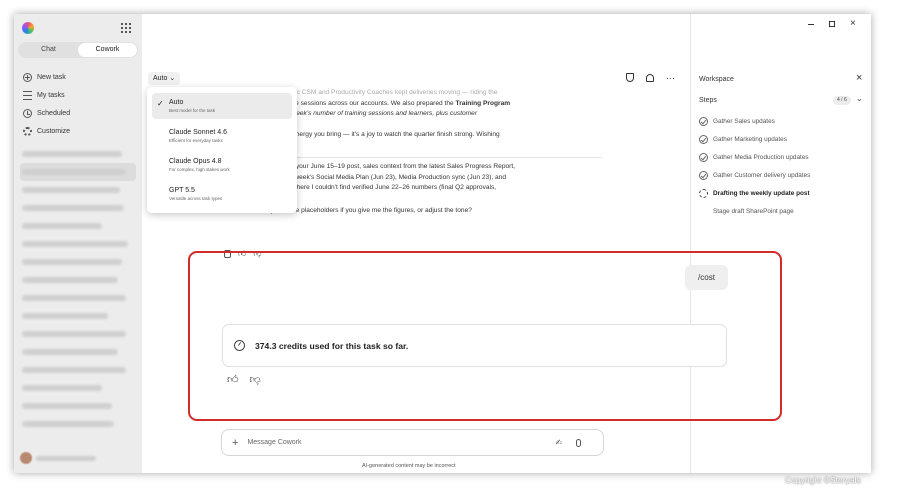 The height and width of the screenshot is (502, 900). I want to click on model-description: For complex, high stakes work, so click(199, 169).